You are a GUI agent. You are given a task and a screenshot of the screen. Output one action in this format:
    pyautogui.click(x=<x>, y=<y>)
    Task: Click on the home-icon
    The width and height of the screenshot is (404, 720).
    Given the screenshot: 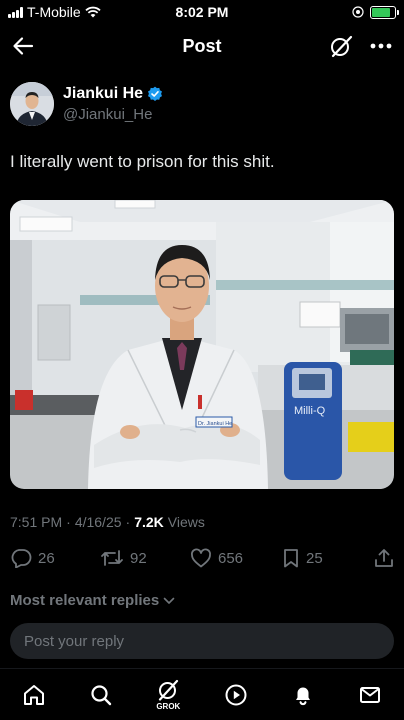 What is the action you would take?
    pyautogui.click(x=33, y=694)
    